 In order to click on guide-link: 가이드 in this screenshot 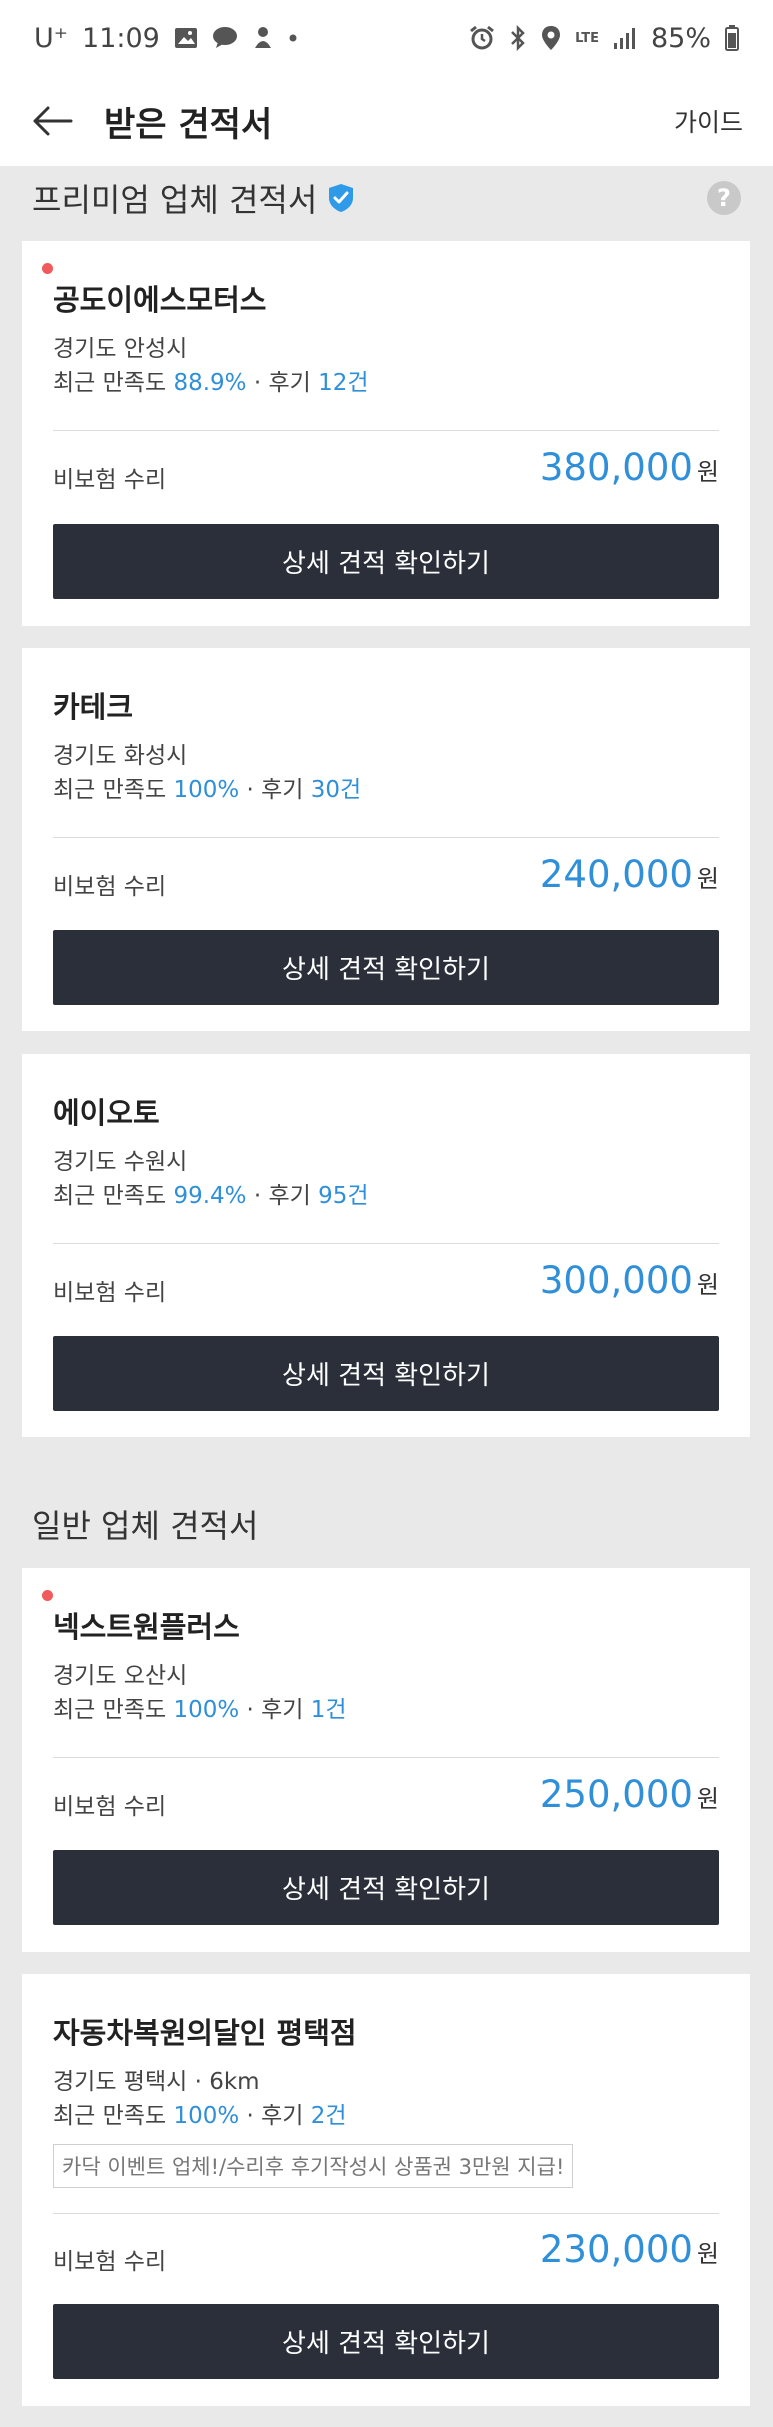, I will do `click(708, 121)`.